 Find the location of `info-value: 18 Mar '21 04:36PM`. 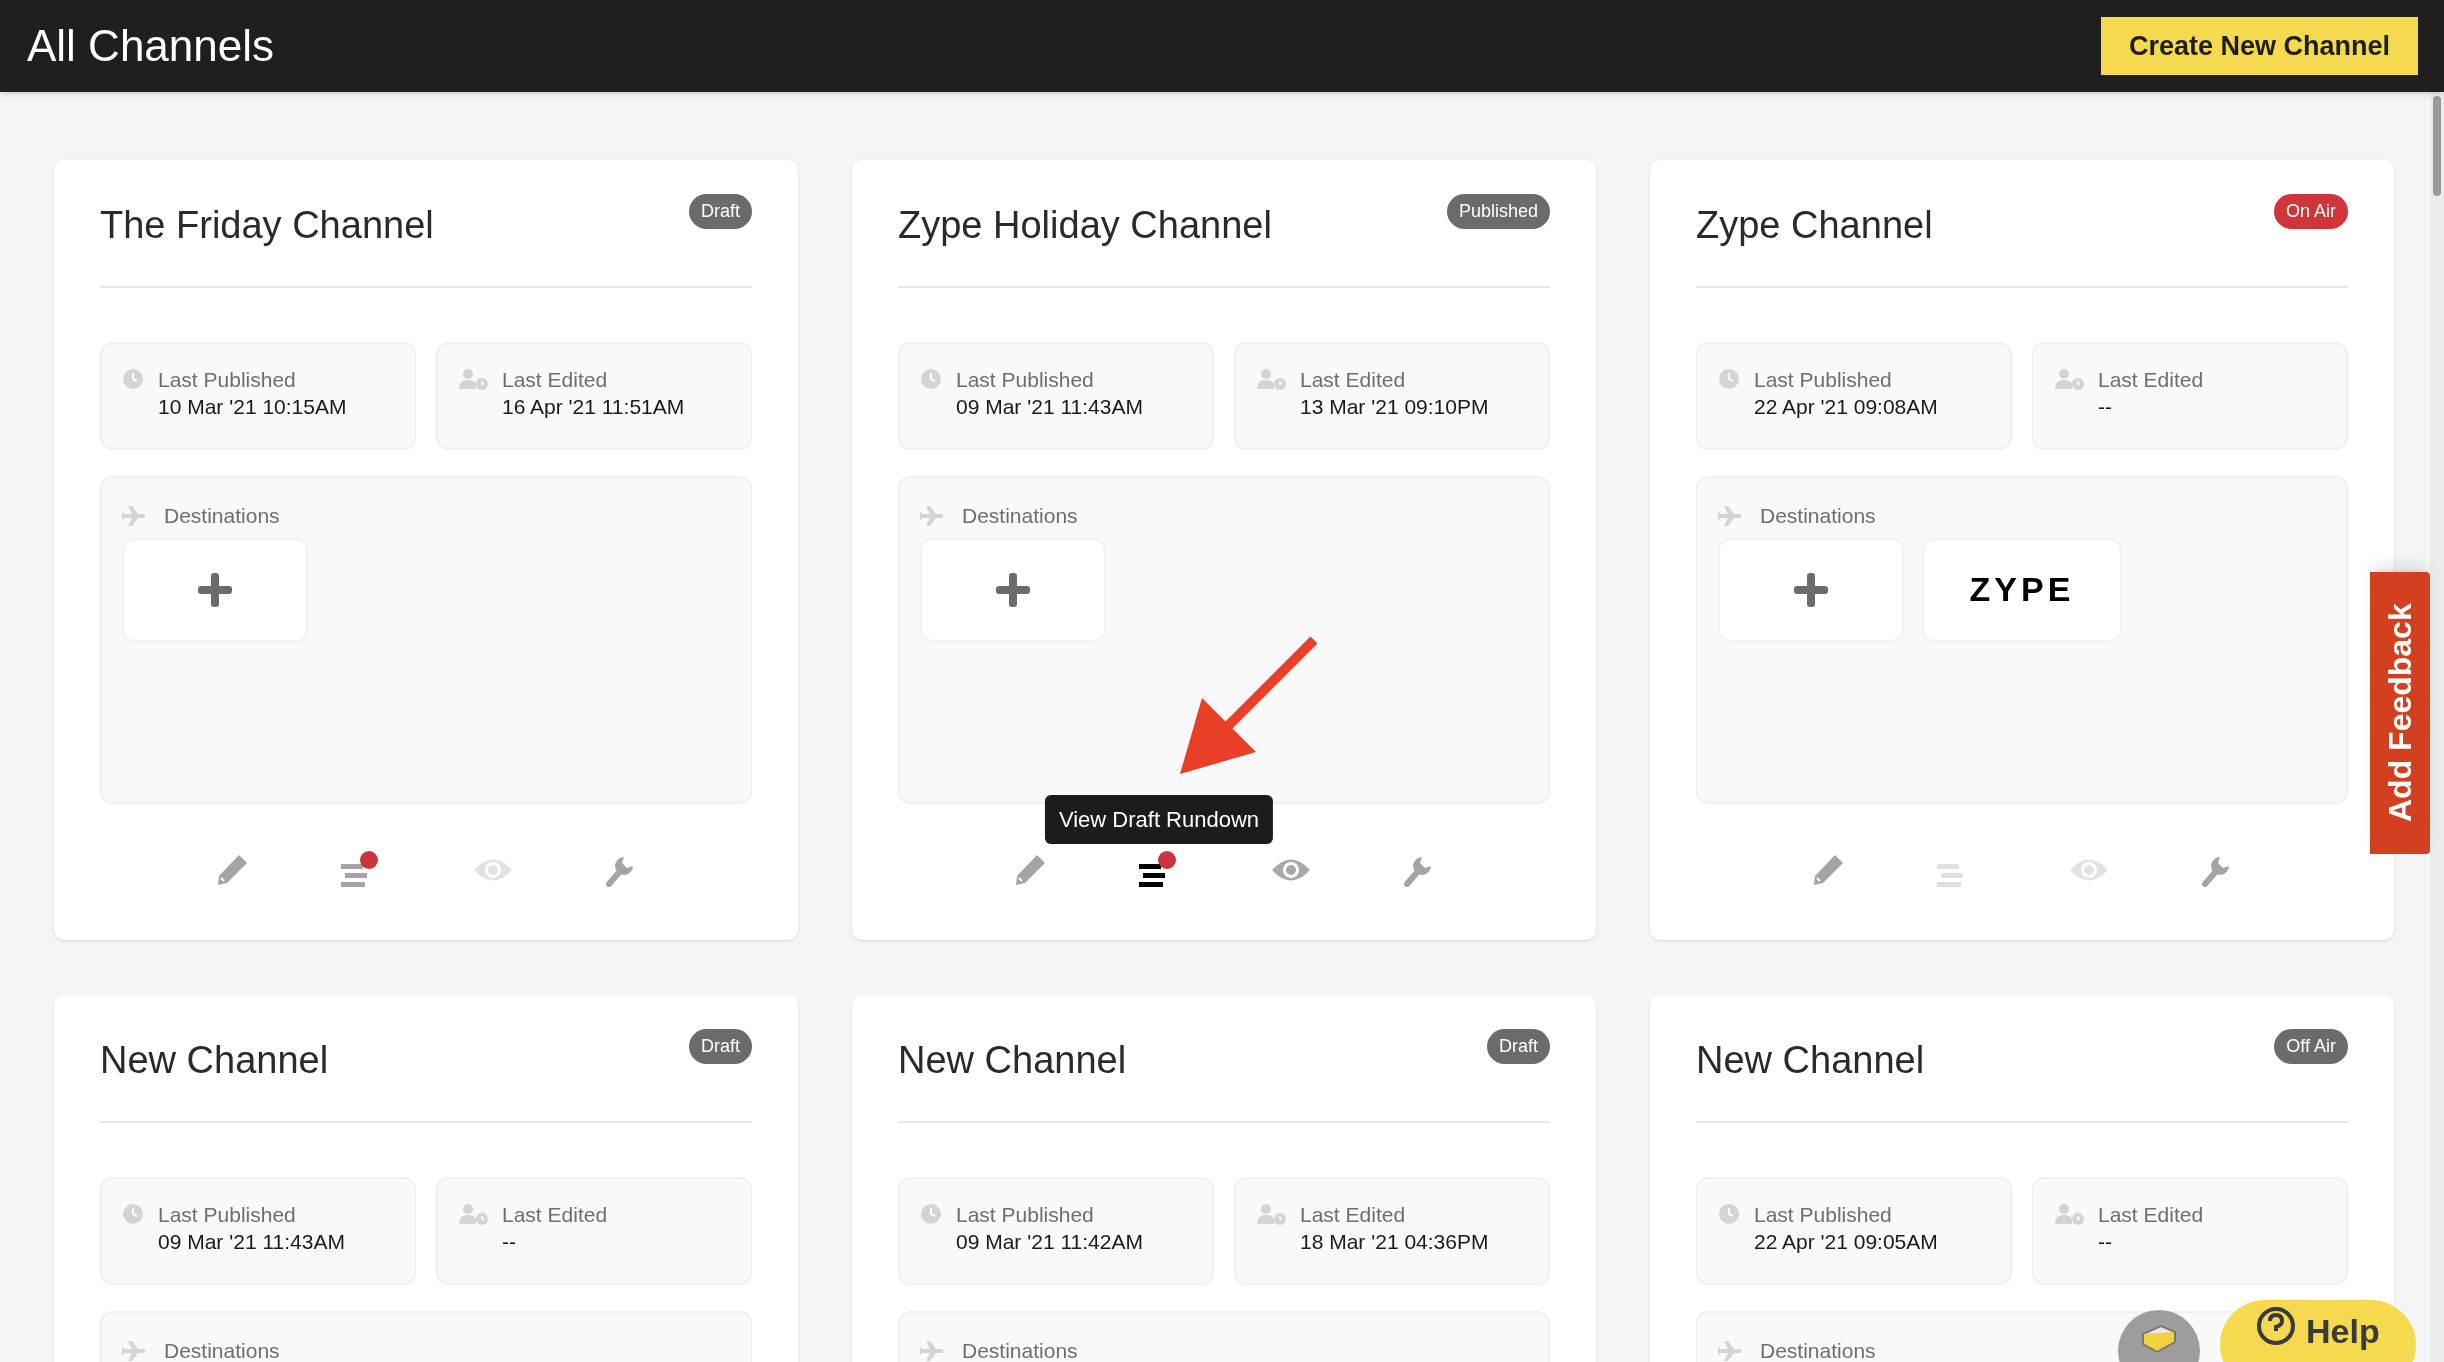

info-value: 18 Mar '21 04:36PM is located at coordinates (1394, 1242).